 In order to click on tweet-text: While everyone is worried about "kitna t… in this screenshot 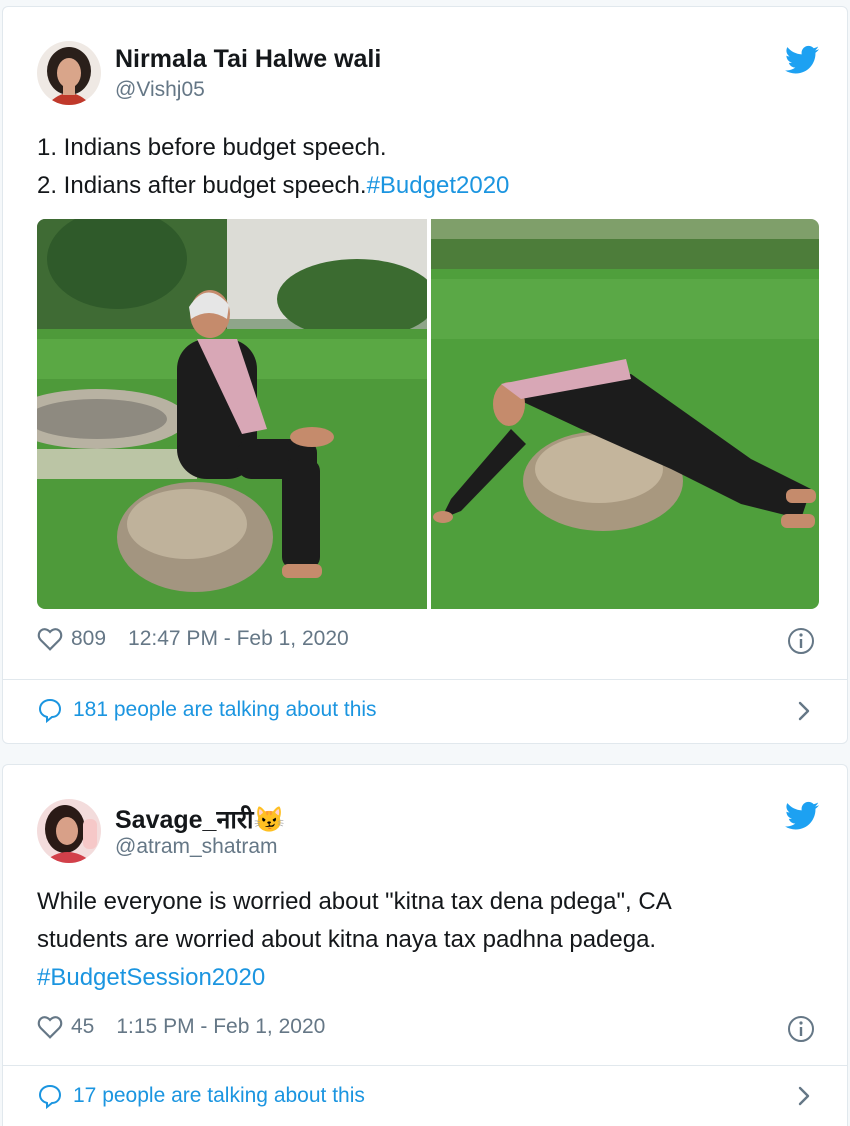, I will do `click(427, 940)`.